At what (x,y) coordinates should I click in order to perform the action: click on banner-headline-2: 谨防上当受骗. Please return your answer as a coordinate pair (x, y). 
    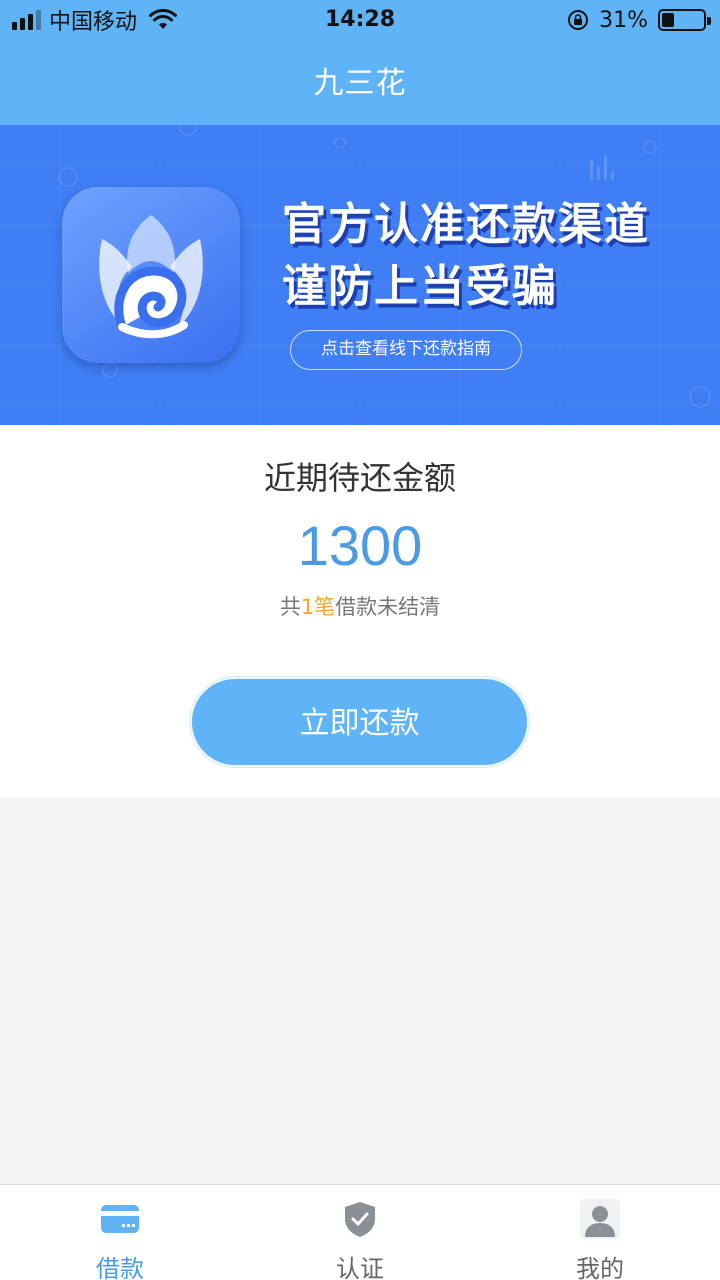
    Looking at the image, I should click on (420, 286).